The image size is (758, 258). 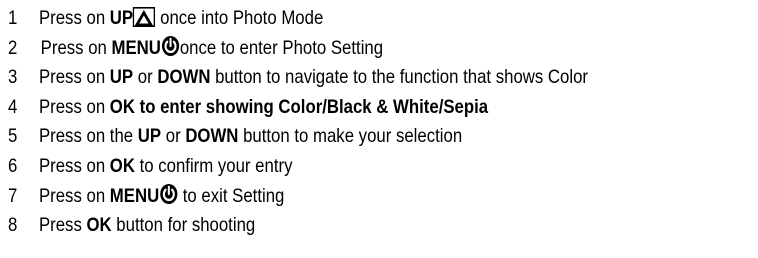 What do you see at coordinates (13, 77) in the screenshot?
I see `step-number: 3` at bounding box center [13, 77].